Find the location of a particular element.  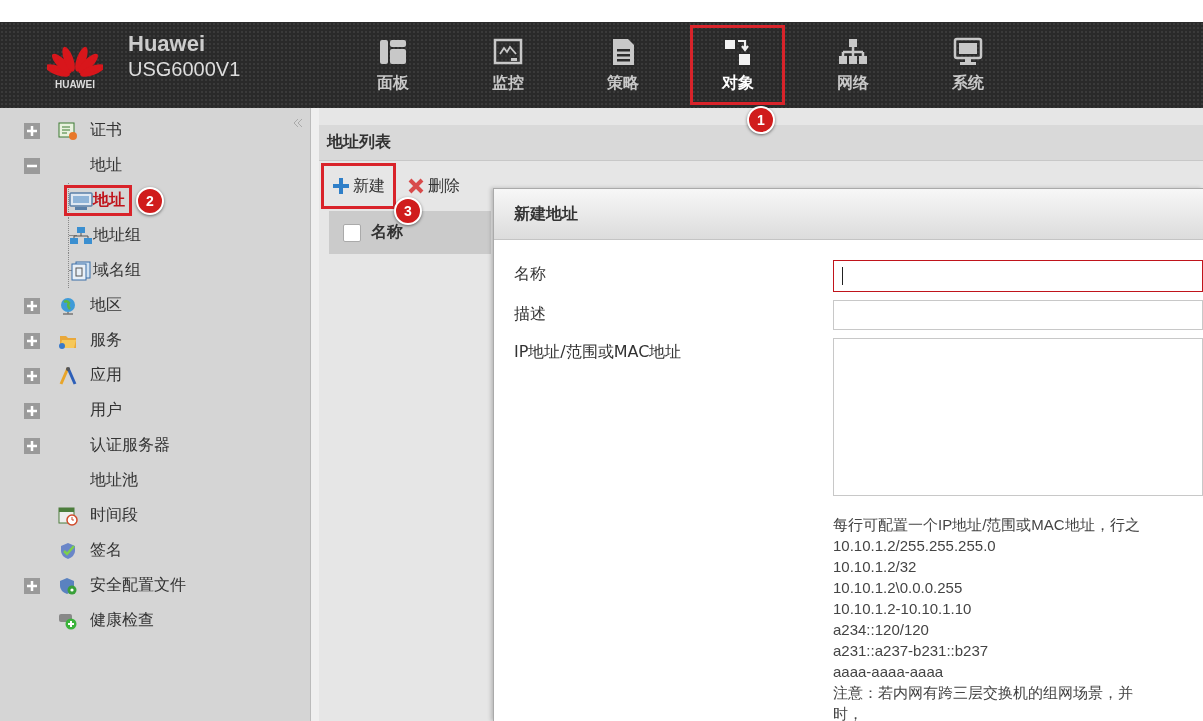

certificate-icon is located at coordinates (68, 130).